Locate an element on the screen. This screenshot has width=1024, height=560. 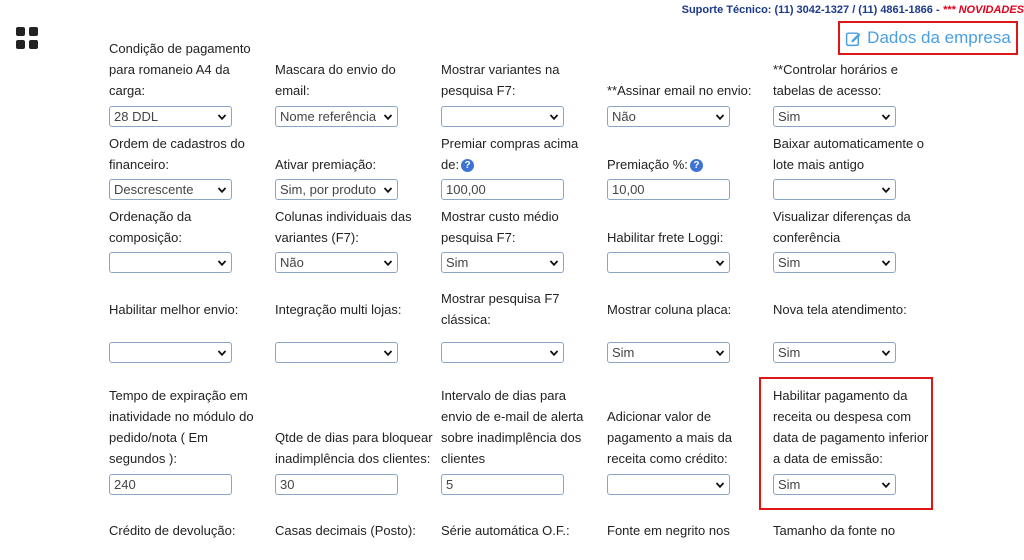
setting-label: Série automática O.F.: is located at coordinates (520, 530).